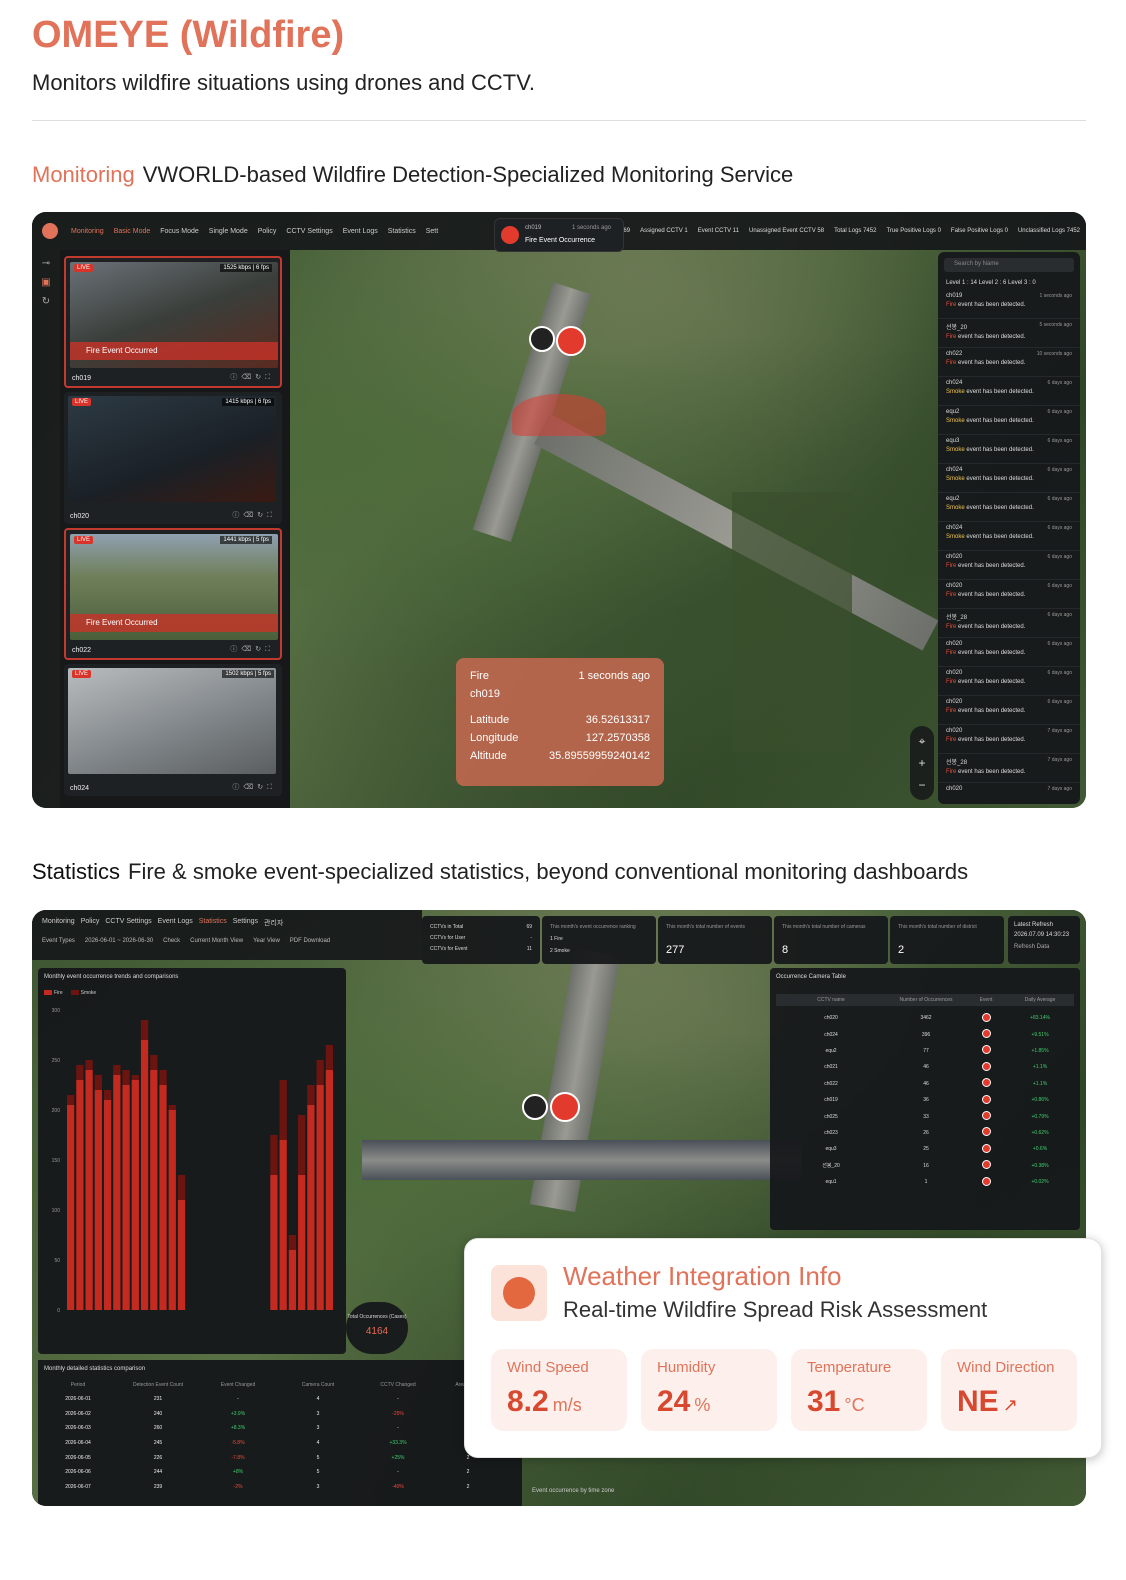 This screenshot has width=1126, height=1580. Describe the element at coordinates (1044, 947) in the screenshot. I see `refresh-button: Refresh Data` at that location.